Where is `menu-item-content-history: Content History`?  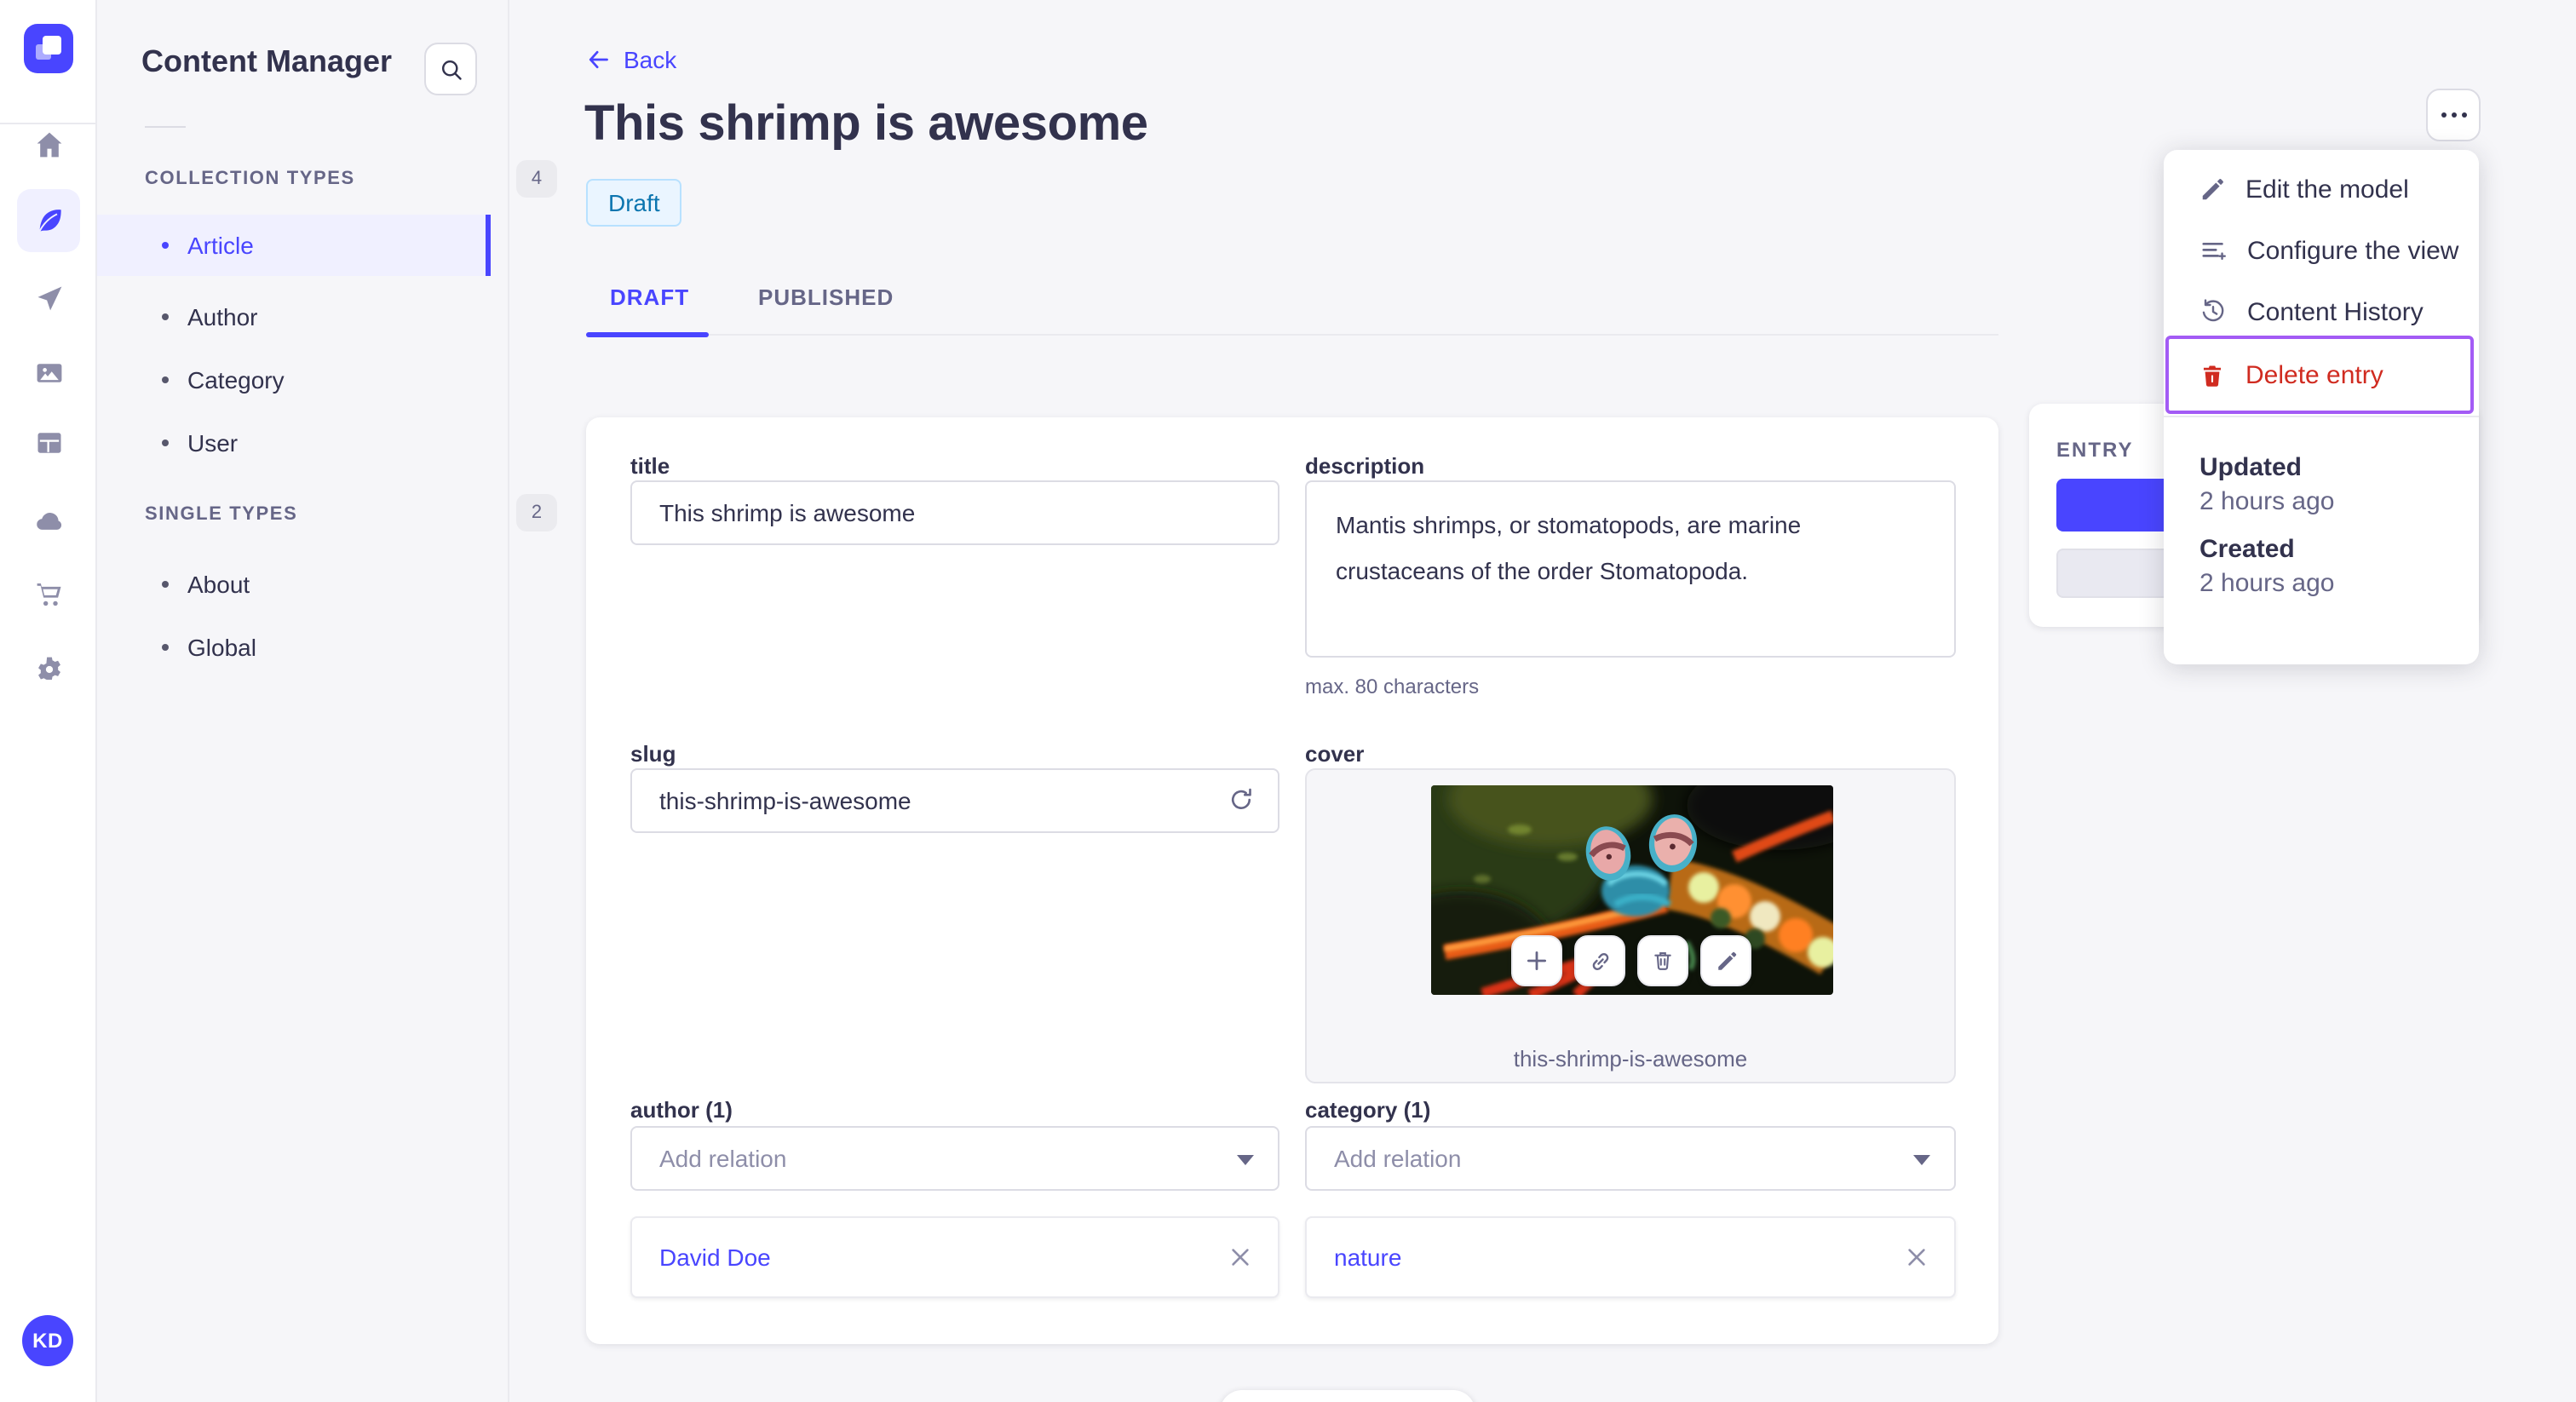
menu-item-content-history: Content History is located at coordinates (2322, 311).